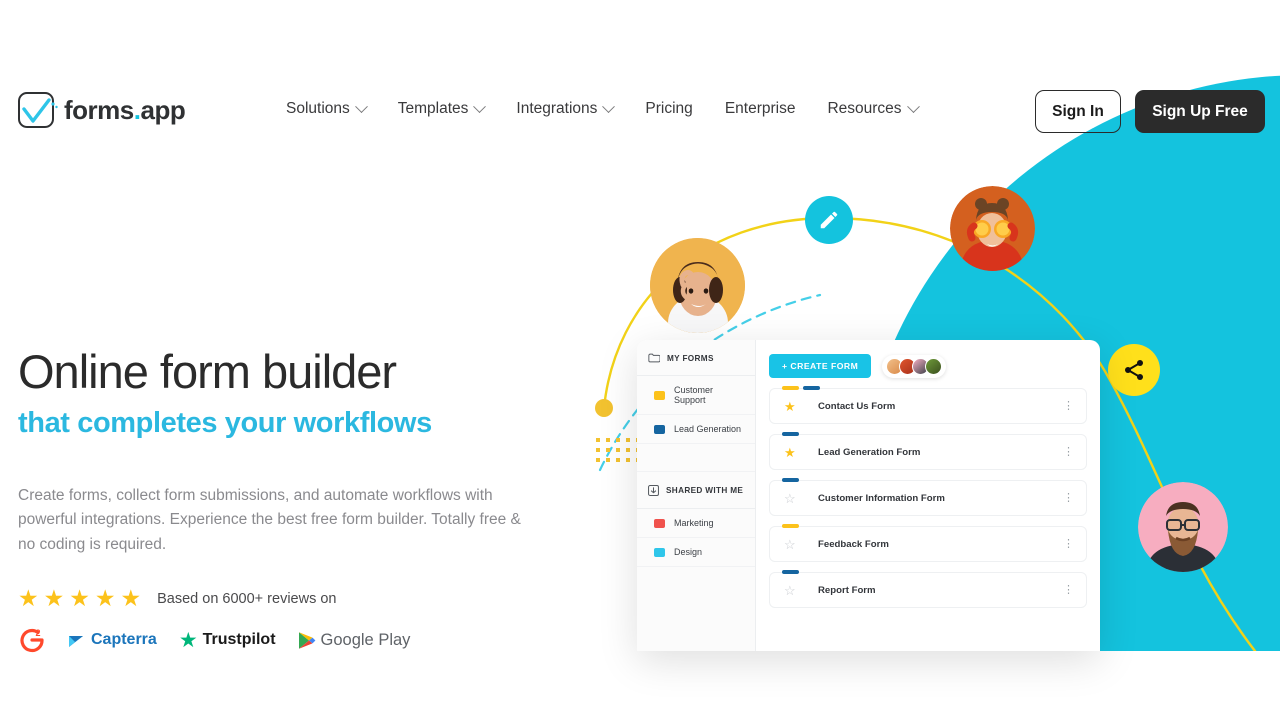 This screenshot has width=1280, height=720. What do you see at coordinates (881, 498) in the screenshot?
I see `form-name: Customer Information Form` at bounding box center [881, 498].